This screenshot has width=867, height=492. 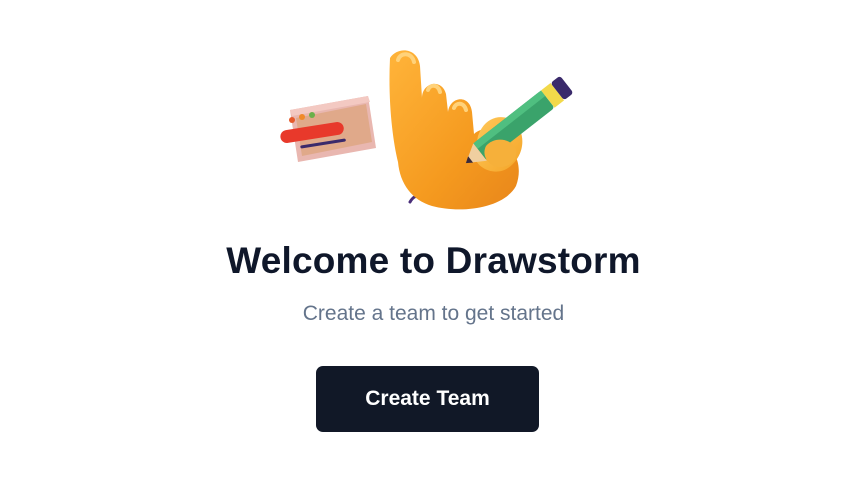 What do you see at coordinates (433, 260) in the screenshot?
I see `page-title: Welcome to Drawstorm` at bounding box center [433, 260].